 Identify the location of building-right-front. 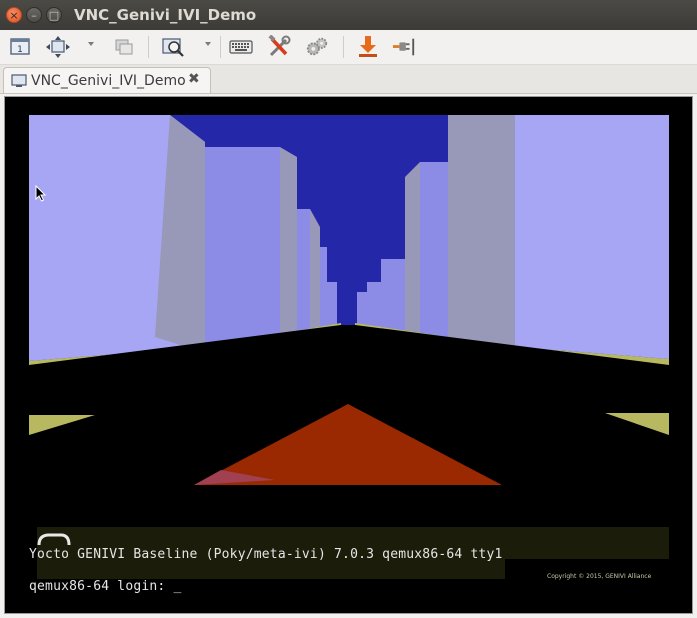
(592, 237).